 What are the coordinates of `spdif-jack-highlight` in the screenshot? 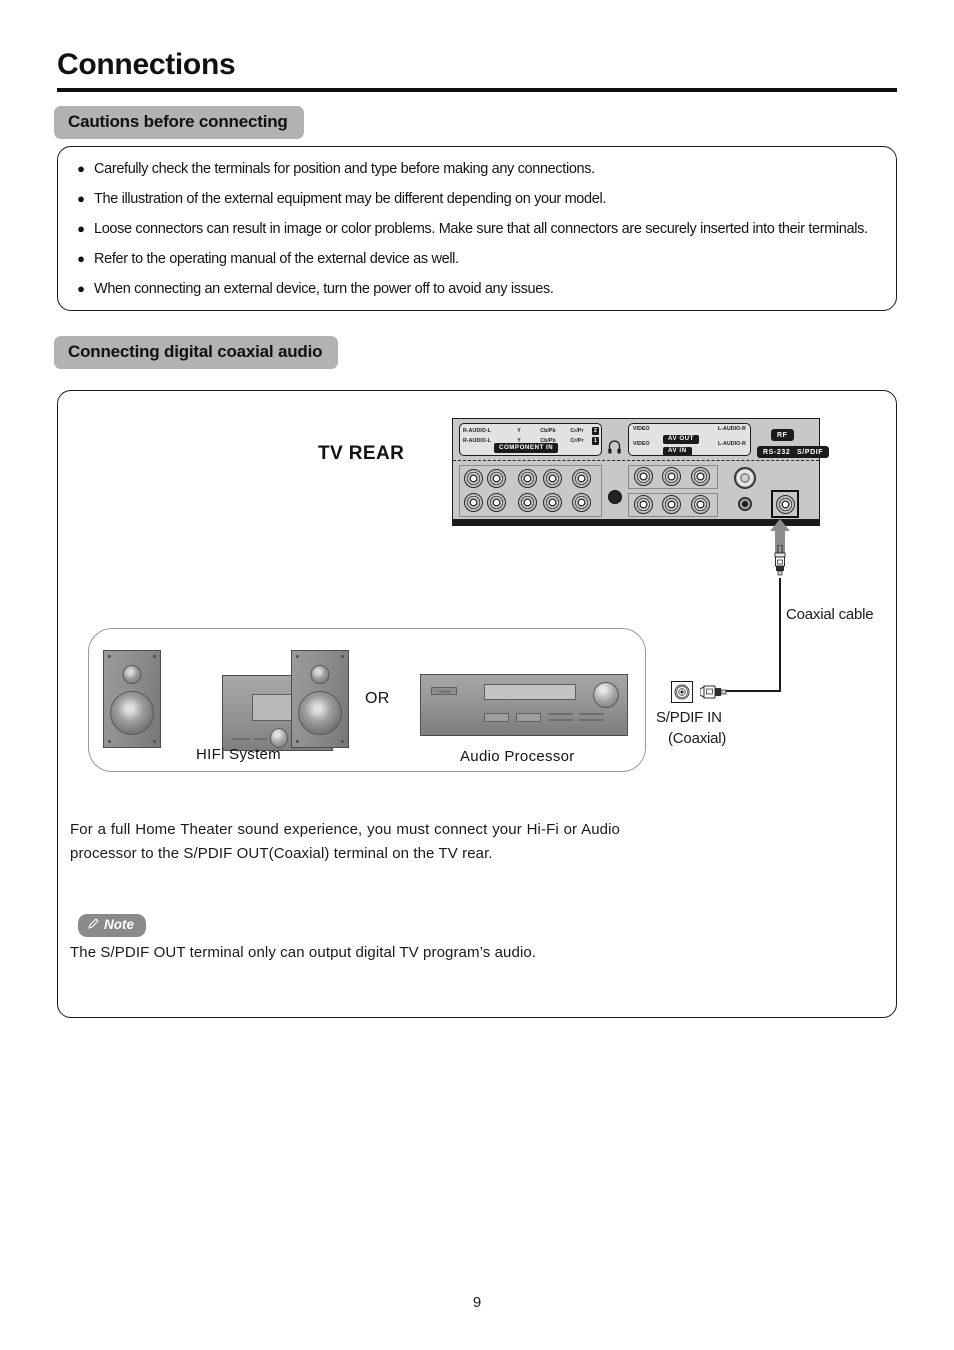 It's located at (785, 504).